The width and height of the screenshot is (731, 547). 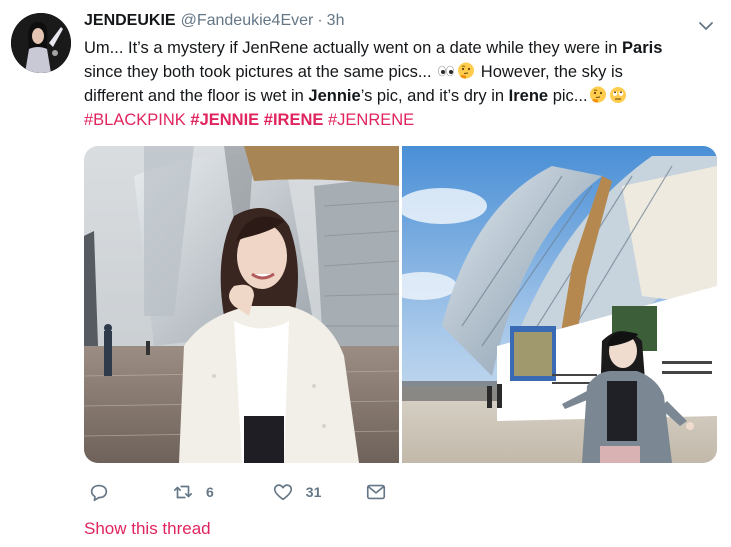 I want to click on direct-message-button, so click(x=376, y=492).